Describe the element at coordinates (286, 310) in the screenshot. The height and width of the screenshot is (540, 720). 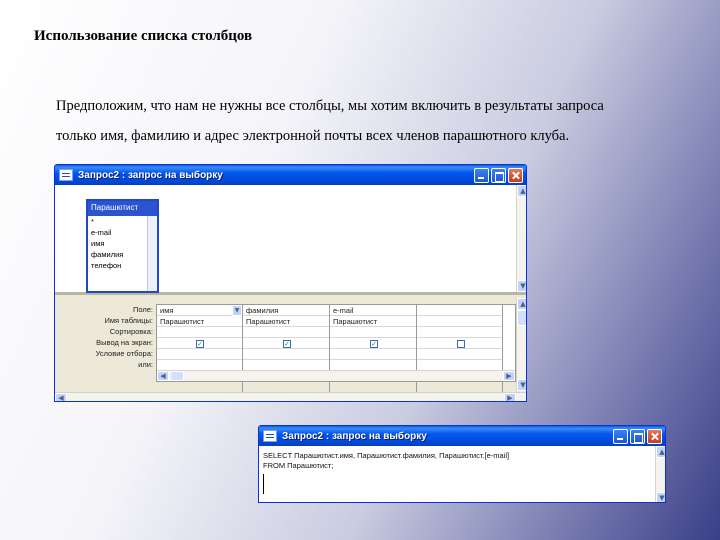
I see `grid-cell-field: фамилия` at that location.